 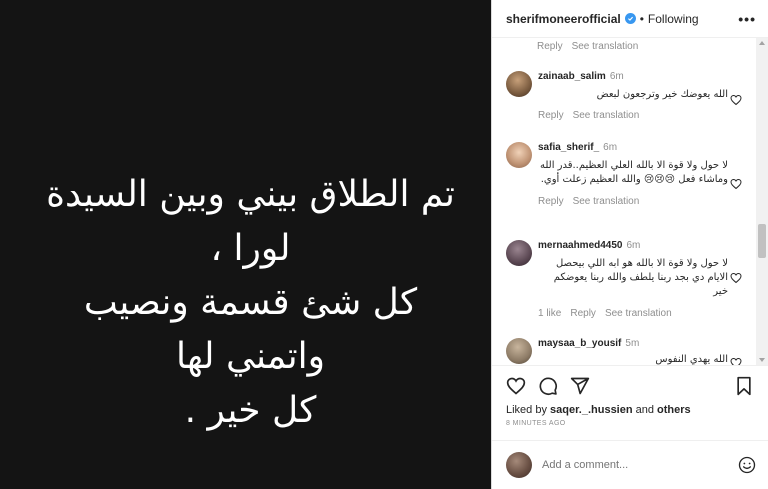 I want to click on likes-middle: and, so click(x=645, y=410).